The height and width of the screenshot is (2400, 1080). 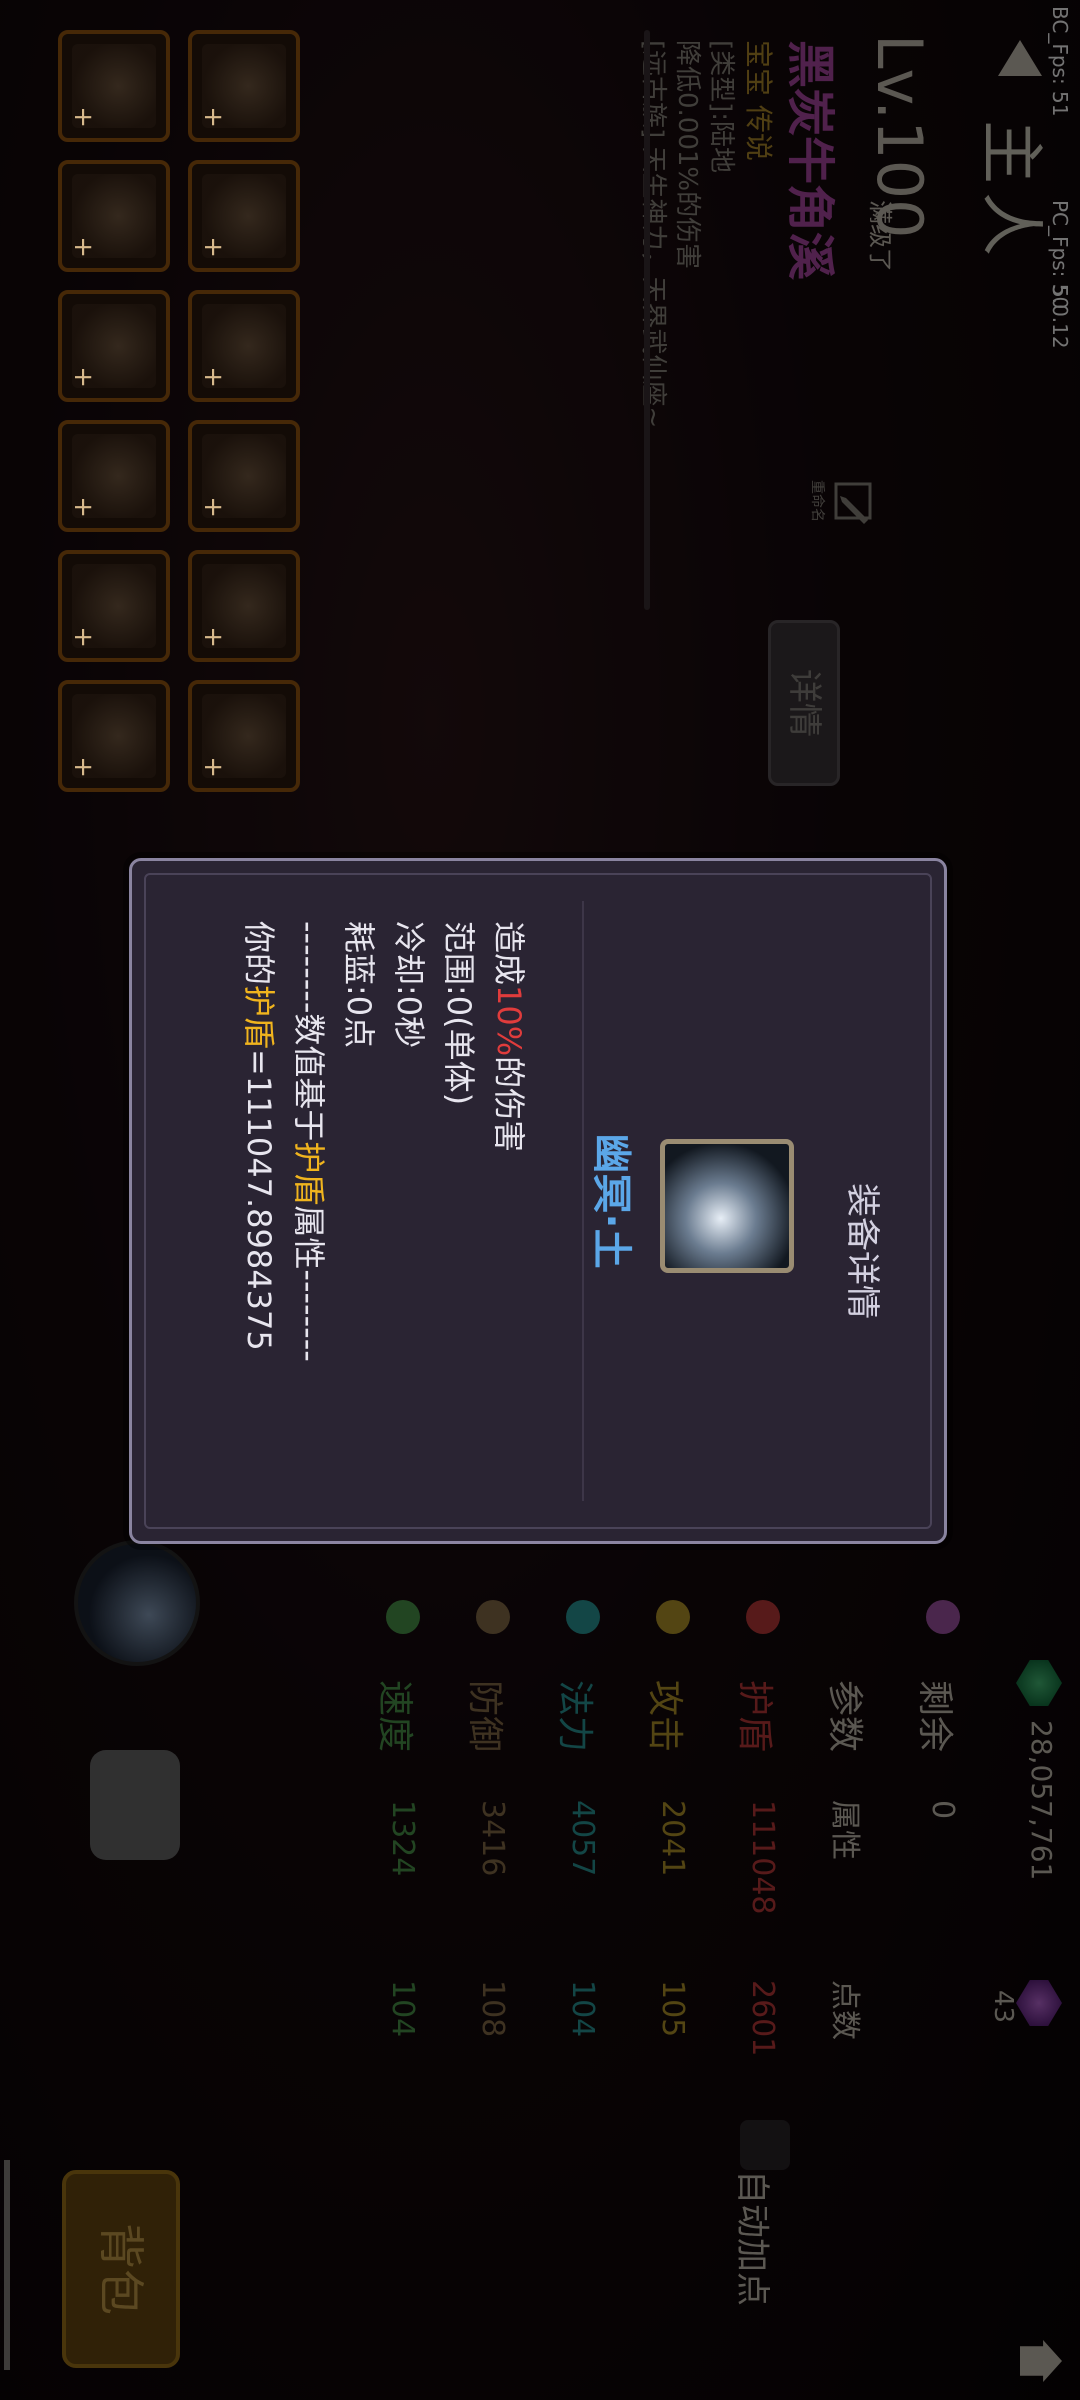 What do you see at coordinates (409, 985) in the screenshot?
I see `desc-cooldown: 冷却:0秒` at bounding box center [409, 985].